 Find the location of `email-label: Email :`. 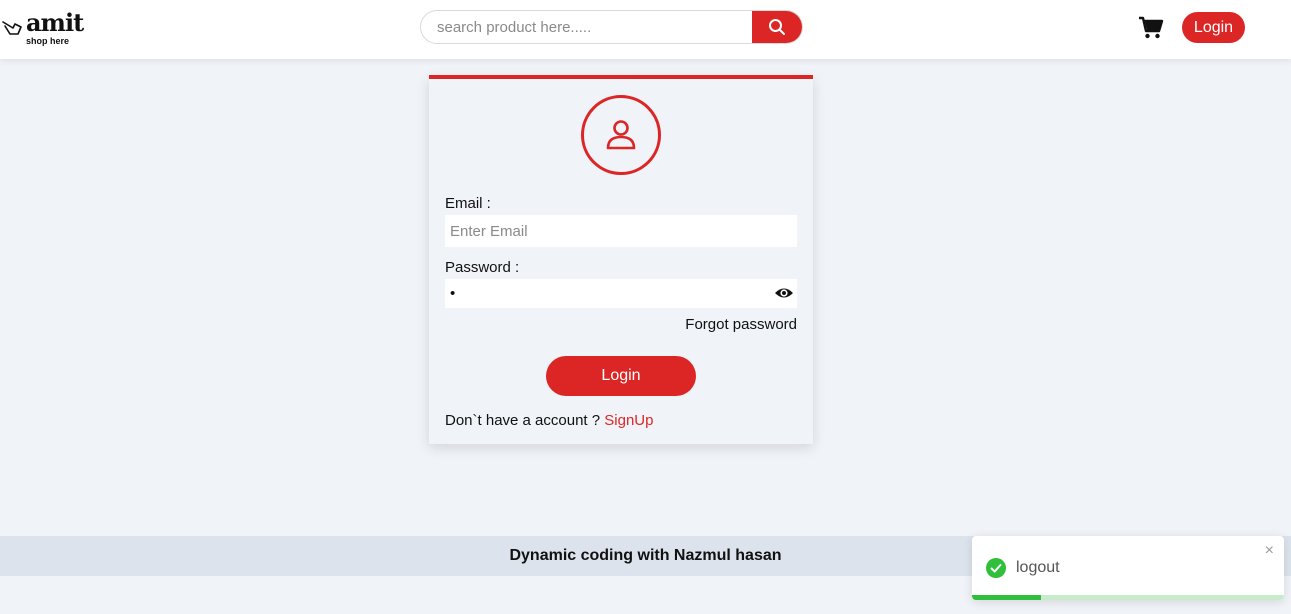

email-label: Email : is located at coordinates (468, 203).